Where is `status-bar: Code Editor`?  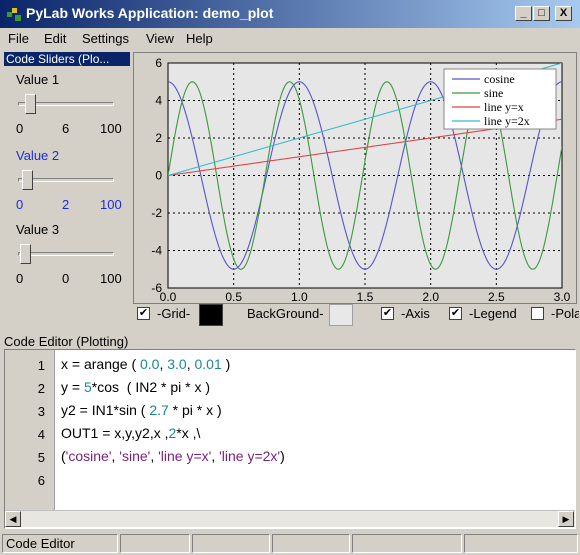
status-bar: Code Editor is located at coordinates (290, 543).